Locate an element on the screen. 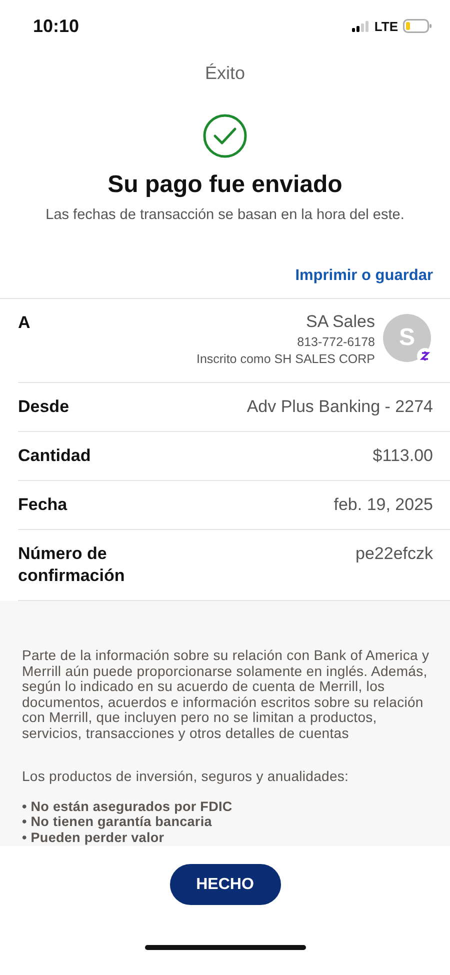 Image resolution: width=450 pixels, height=975 pixels. page-title: Éxito is located at coordinates (225, 73).